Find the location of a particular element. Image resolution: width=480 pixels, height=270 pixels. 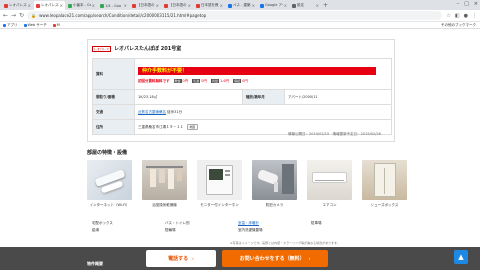

bookmark-label: Web サーチ is located at coordinates (37, 24).